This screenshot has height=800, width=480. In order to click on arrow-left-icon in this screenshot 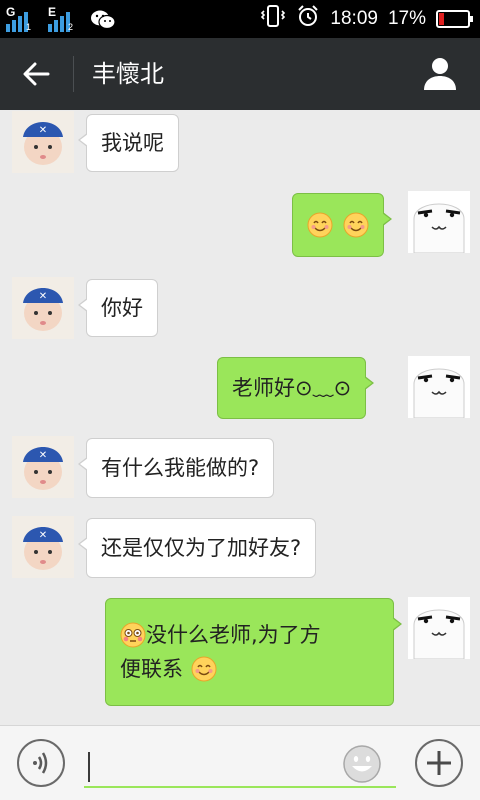, I will do `click(36, 74)`.